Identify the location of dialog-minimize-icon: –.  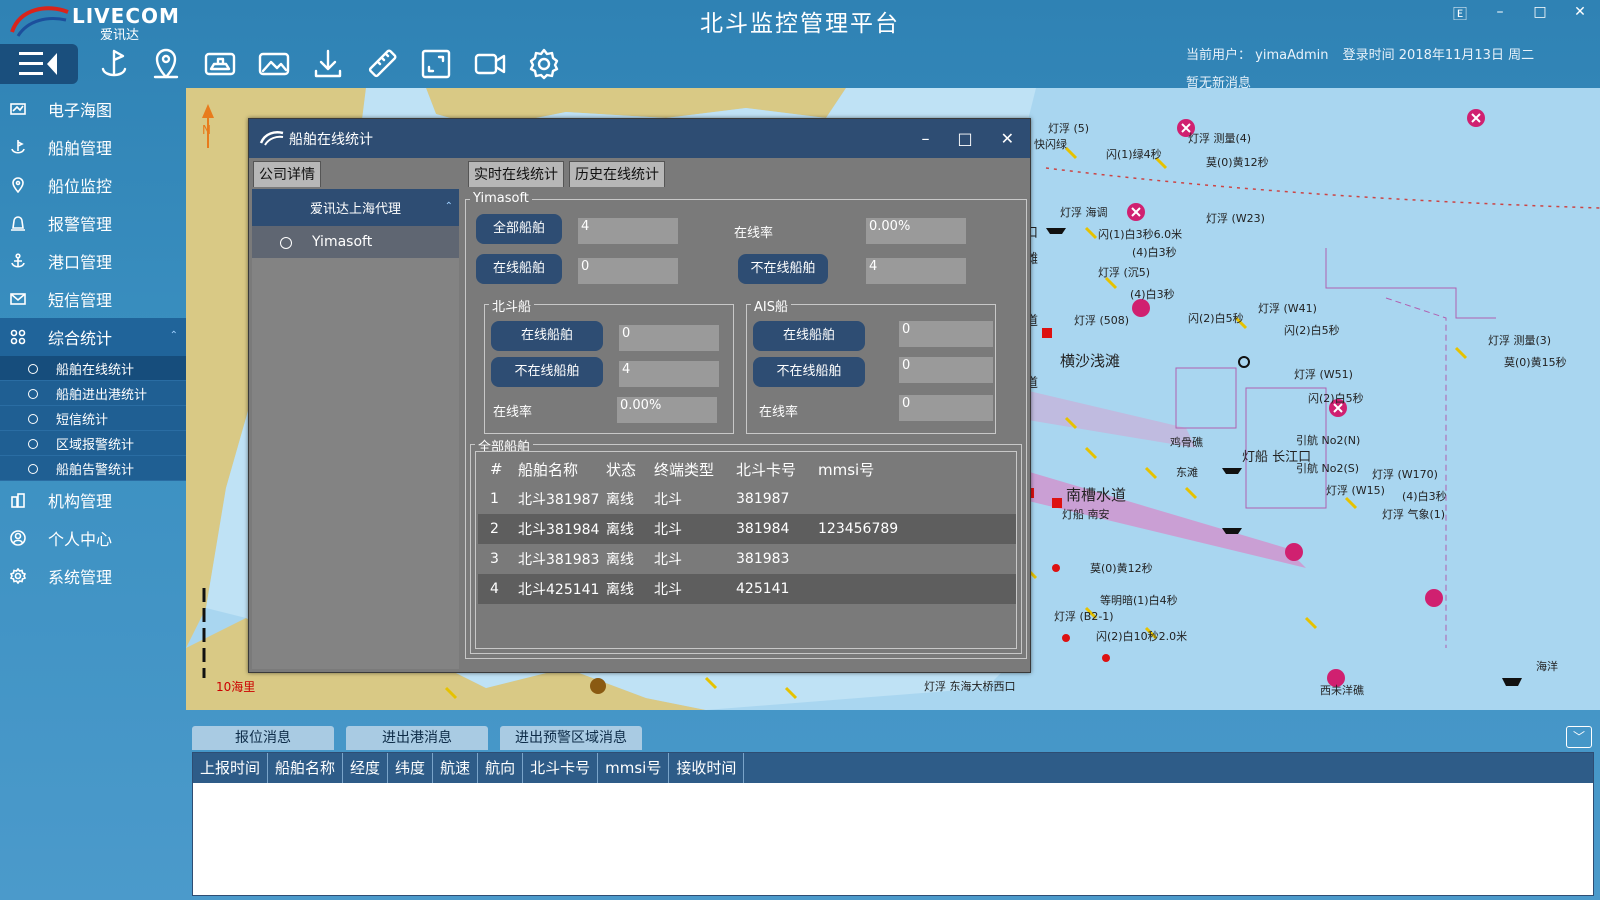
(925, 138).